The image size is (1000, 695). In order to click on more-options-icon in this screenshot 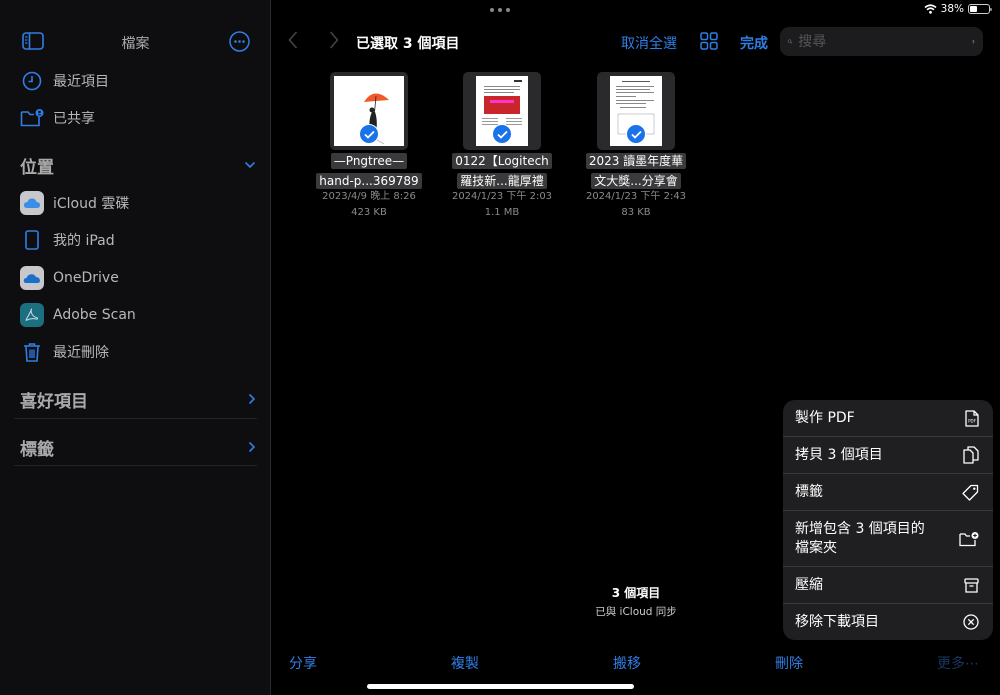, I will do `click(239, 41)`.